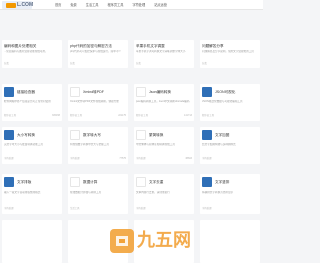 Image resolution: width=320 pixels, height=263 pixels. I want to click on card-description: json编码转换工具，Json中文转换Unicode编码, so click(163, 101).